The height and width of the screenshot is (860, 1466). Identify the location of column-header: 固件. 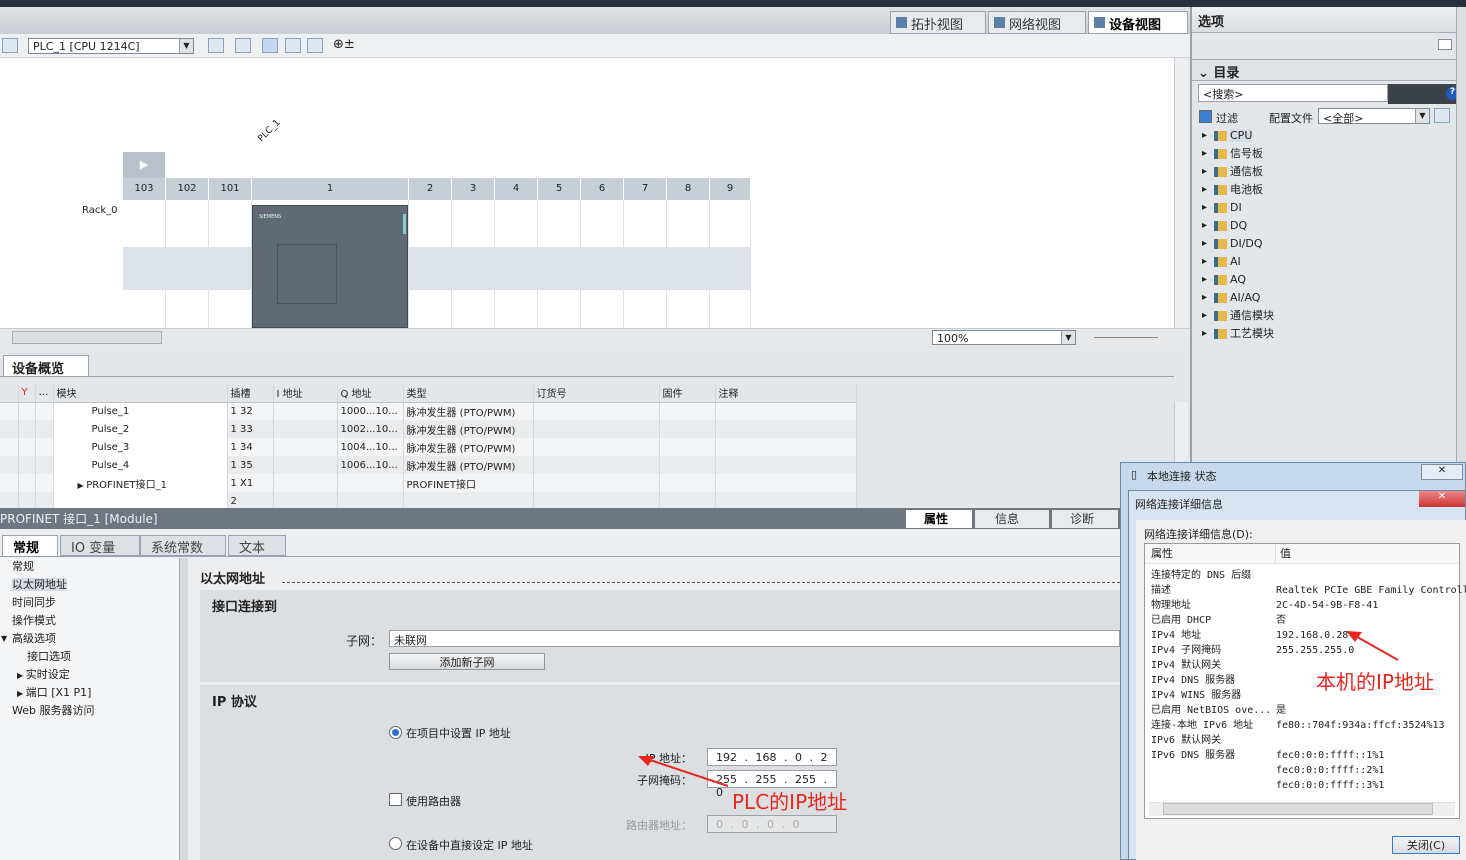
(687, 393).